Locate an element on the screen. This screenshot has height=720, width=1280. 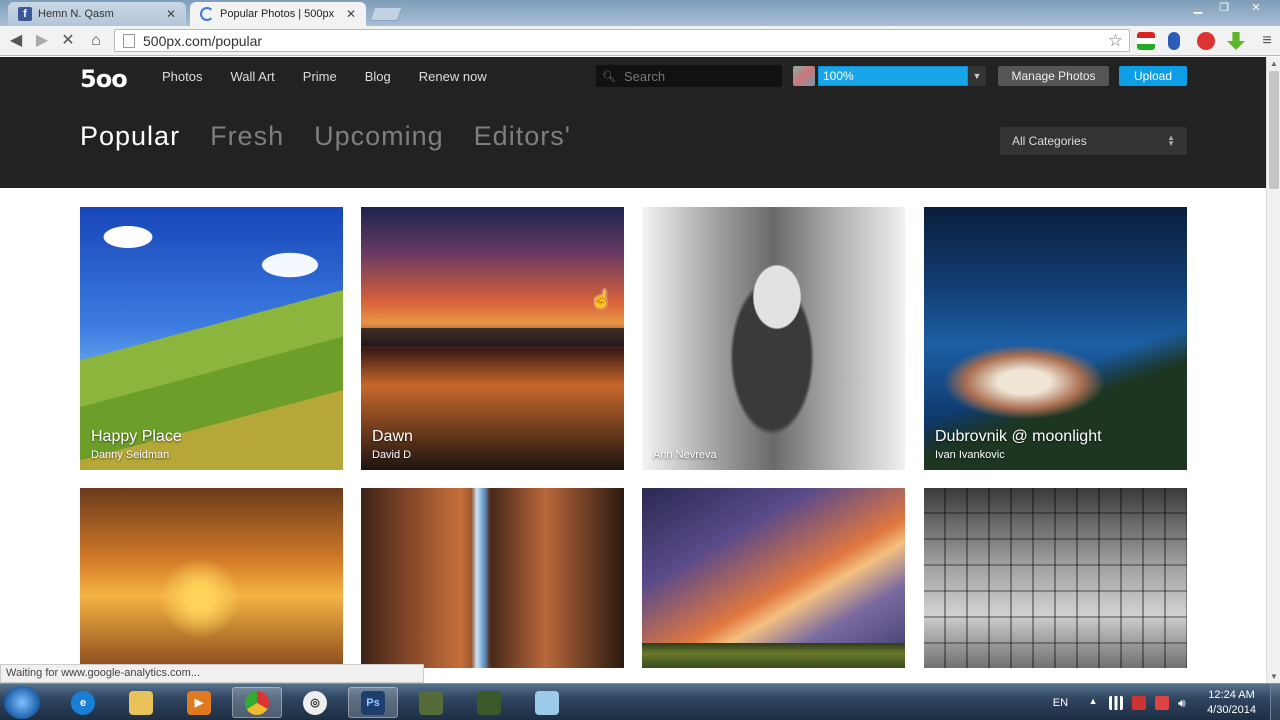
nav-prime: Prime is located at coordinates (320, 76).